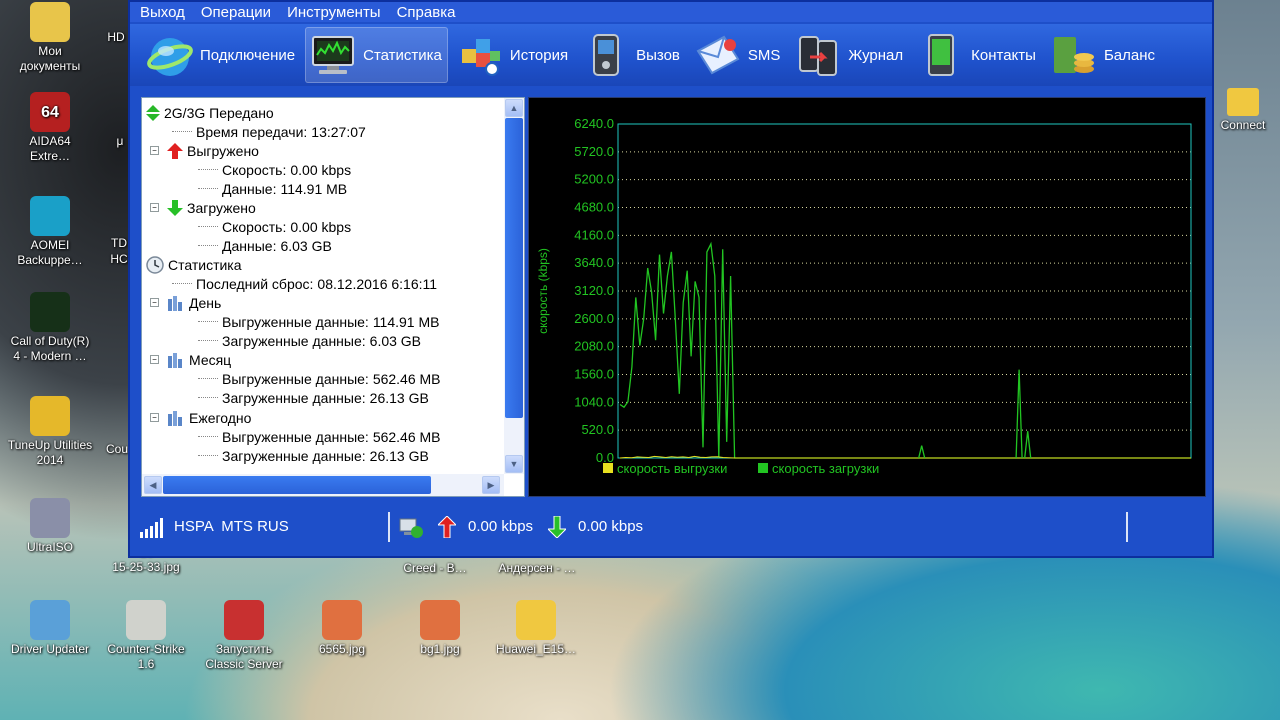 The image size is (1280, 720). I want to click on tree-statistics: Статистика, so click(194, 264).